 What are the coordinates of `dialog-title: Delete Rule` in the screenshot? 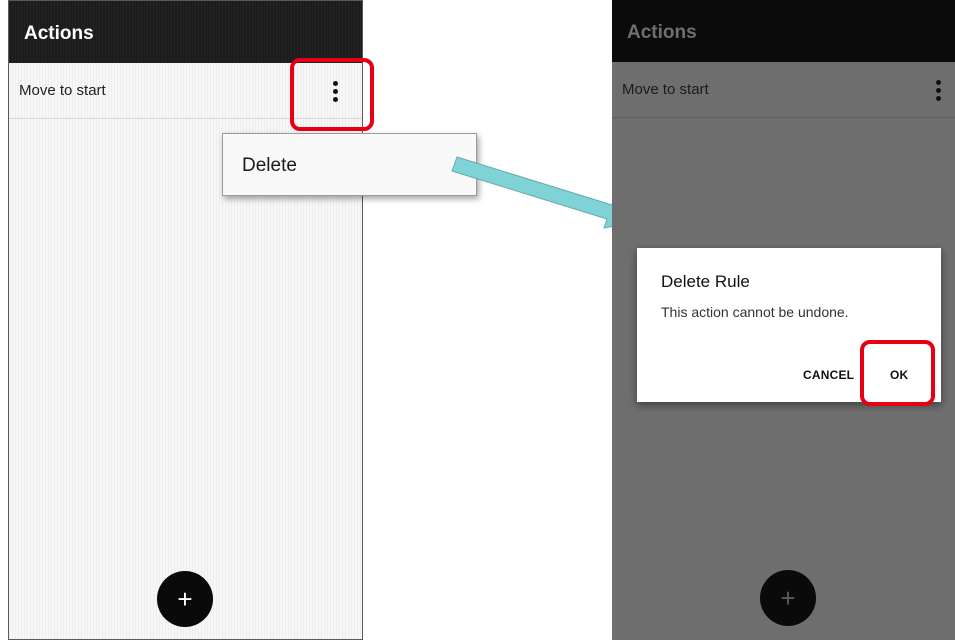 It's located at (705, 281).